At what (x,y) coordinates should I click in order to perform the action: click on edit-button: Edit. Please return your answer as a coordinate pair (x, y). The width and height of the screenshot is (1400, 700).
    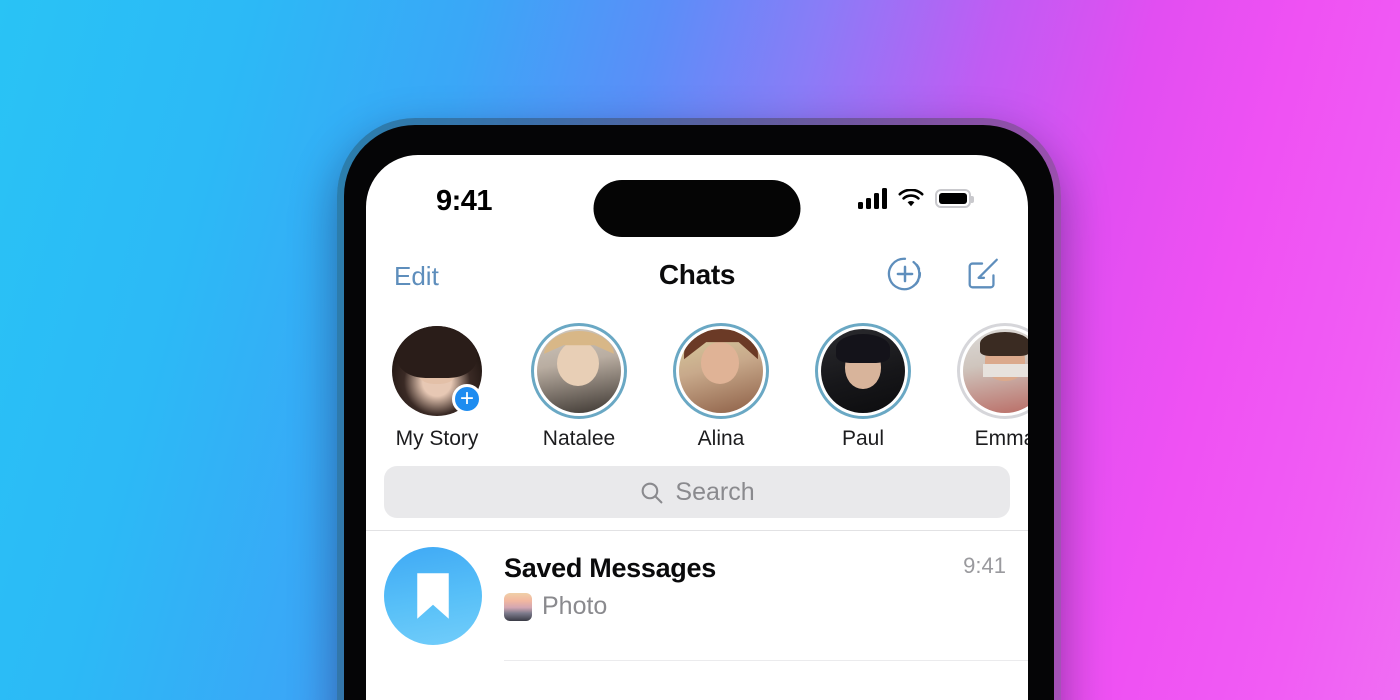
    Looking at the image, I should click on (416, 276).